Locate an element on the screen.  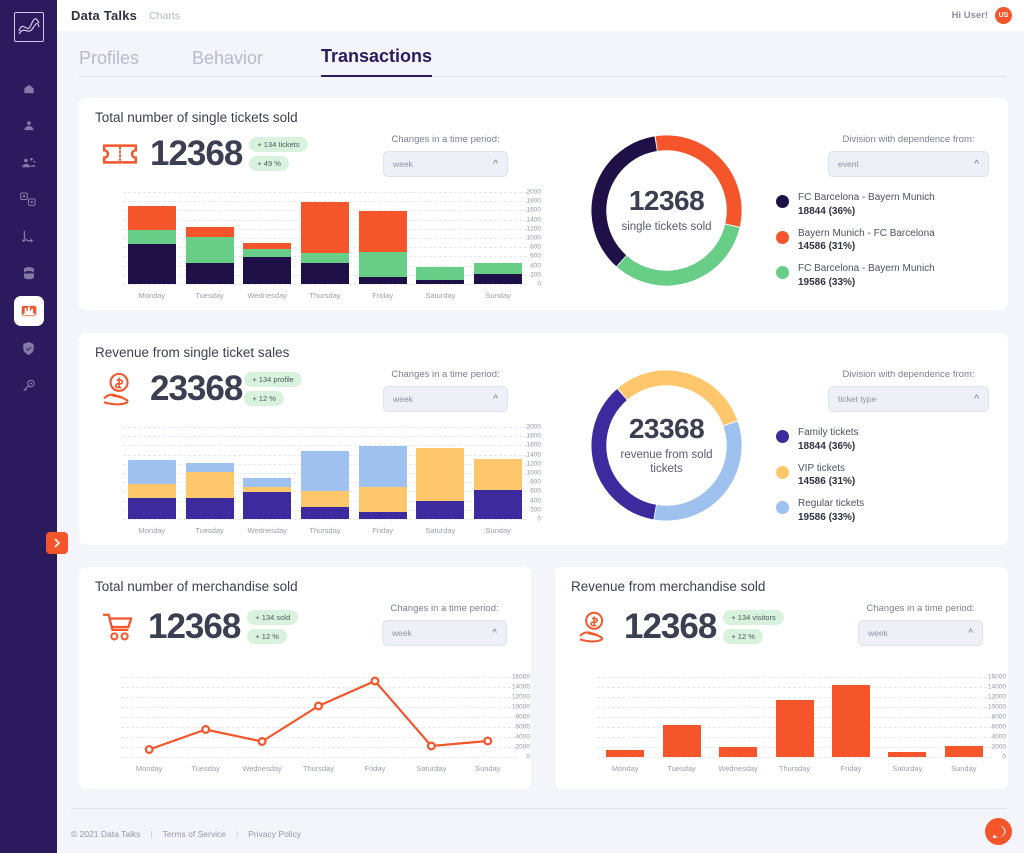
sidebar-item-flows is located at coordinates (28, 236).